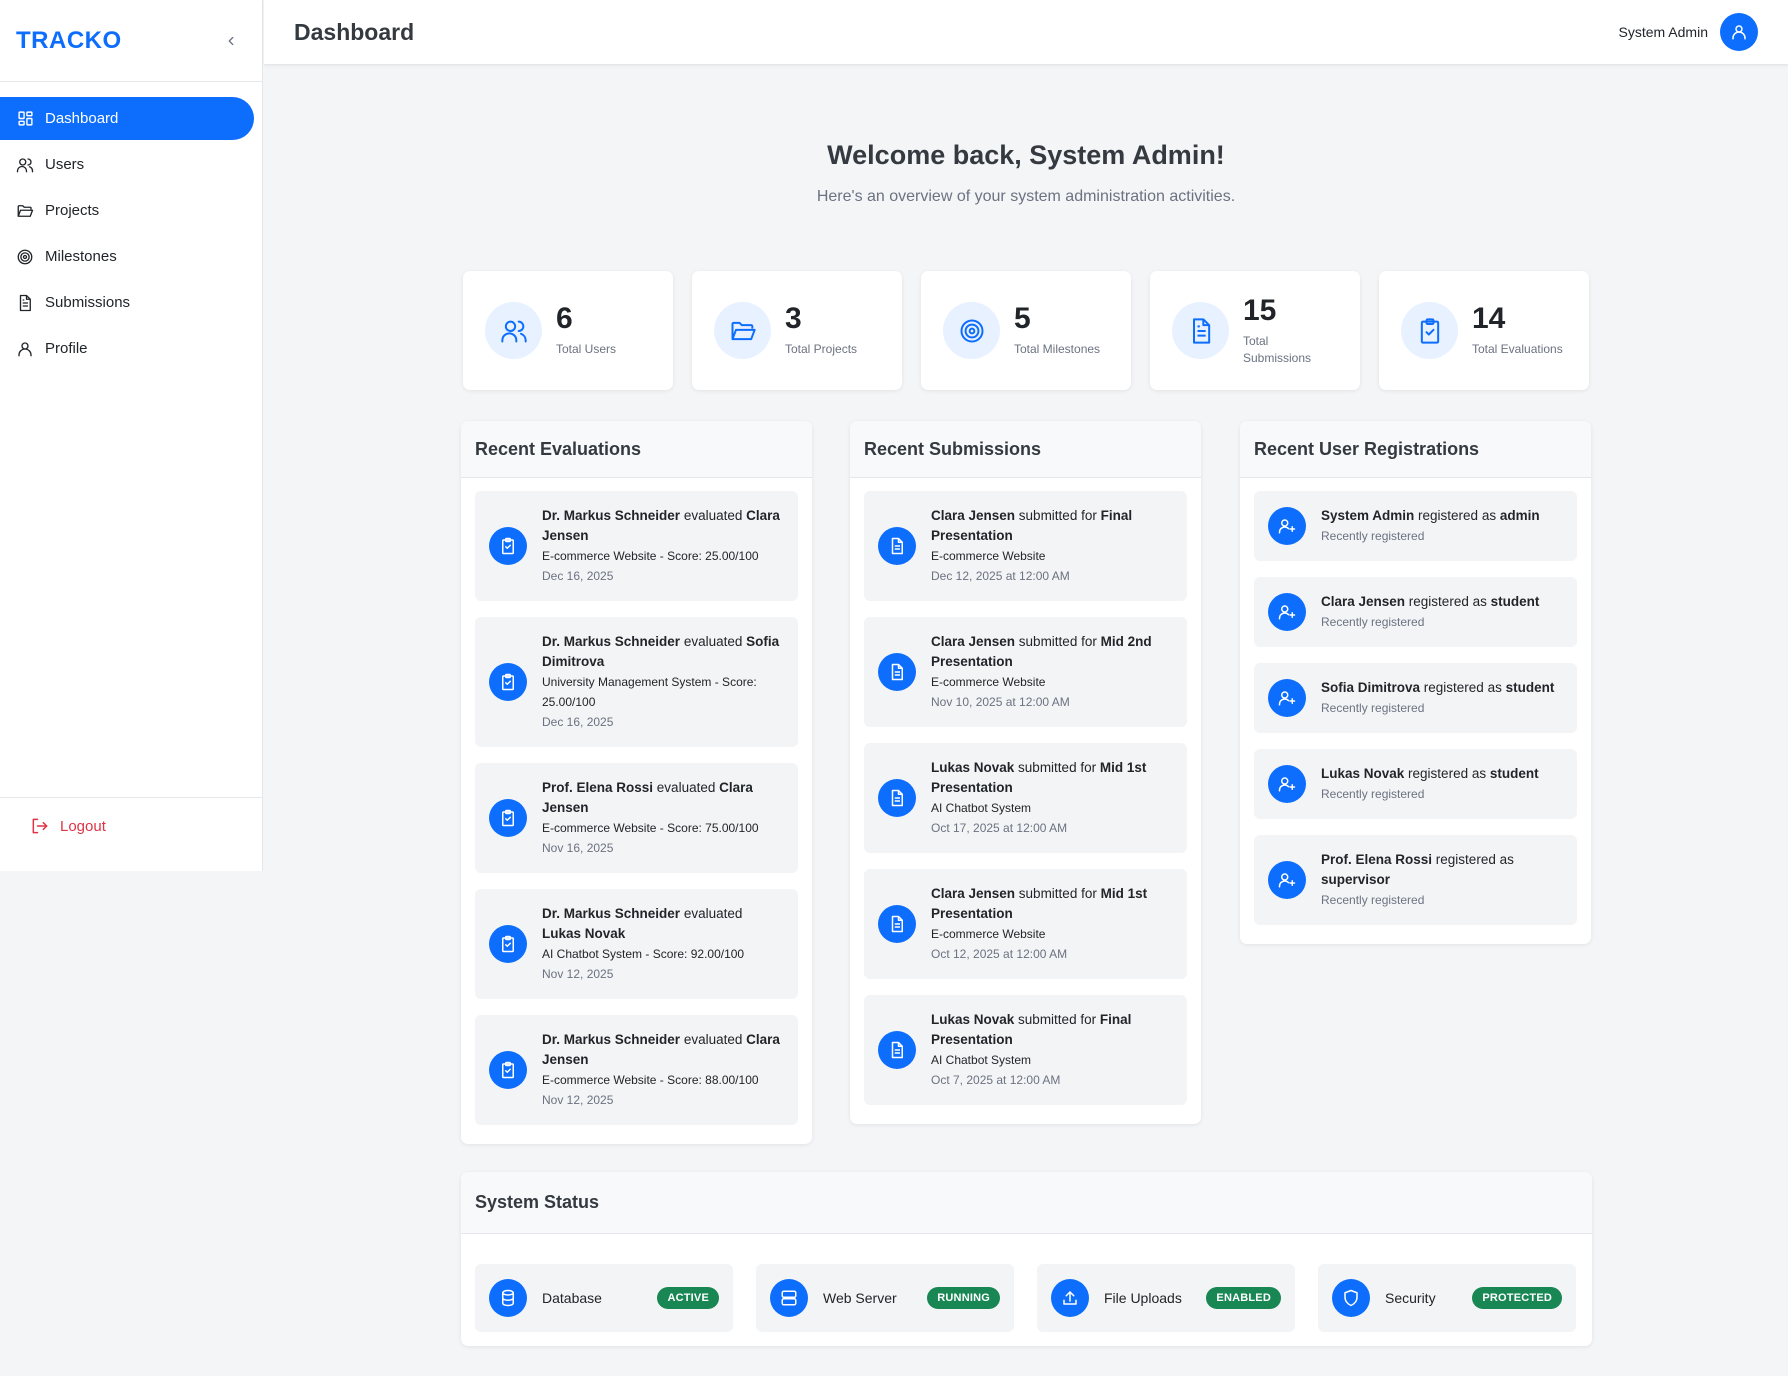 Image resolution: width=1788 pixels, height=1376 pixels. What do you see at coordinates (1057, 349) in the screenshot?
I see `stat-label: Total Milestones` at bounding box center [1057, 349].